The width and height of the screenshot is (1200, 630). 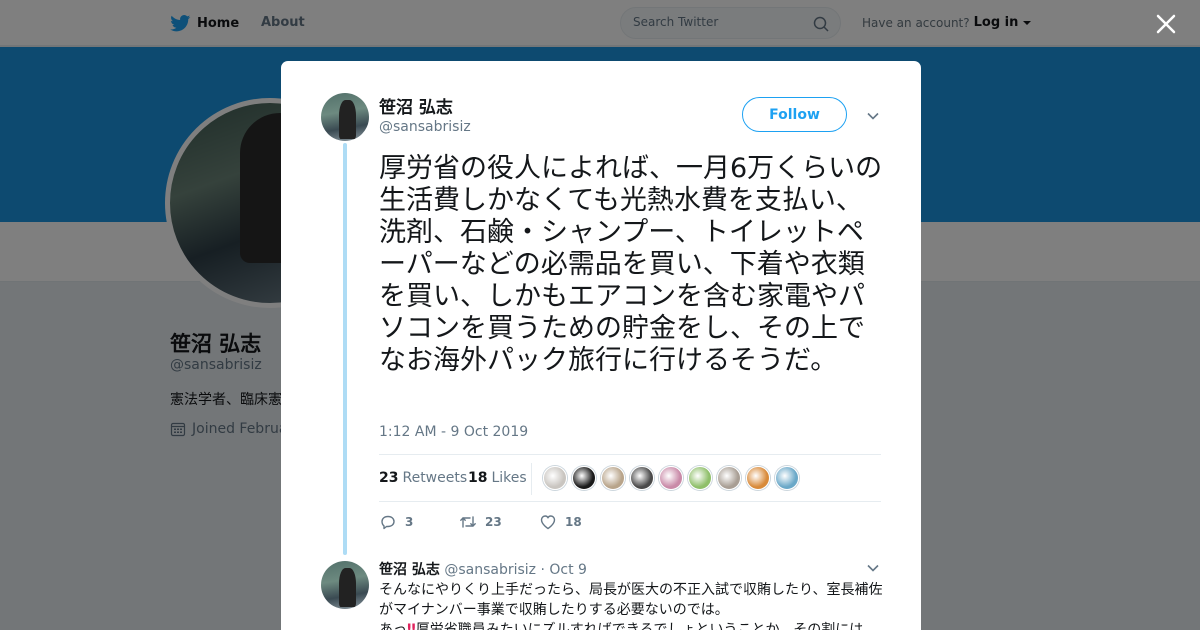 What do you see at coordinates (396, 522) in the screenshot?
I see `reply-action: 3` at bounding box center [396, 522].